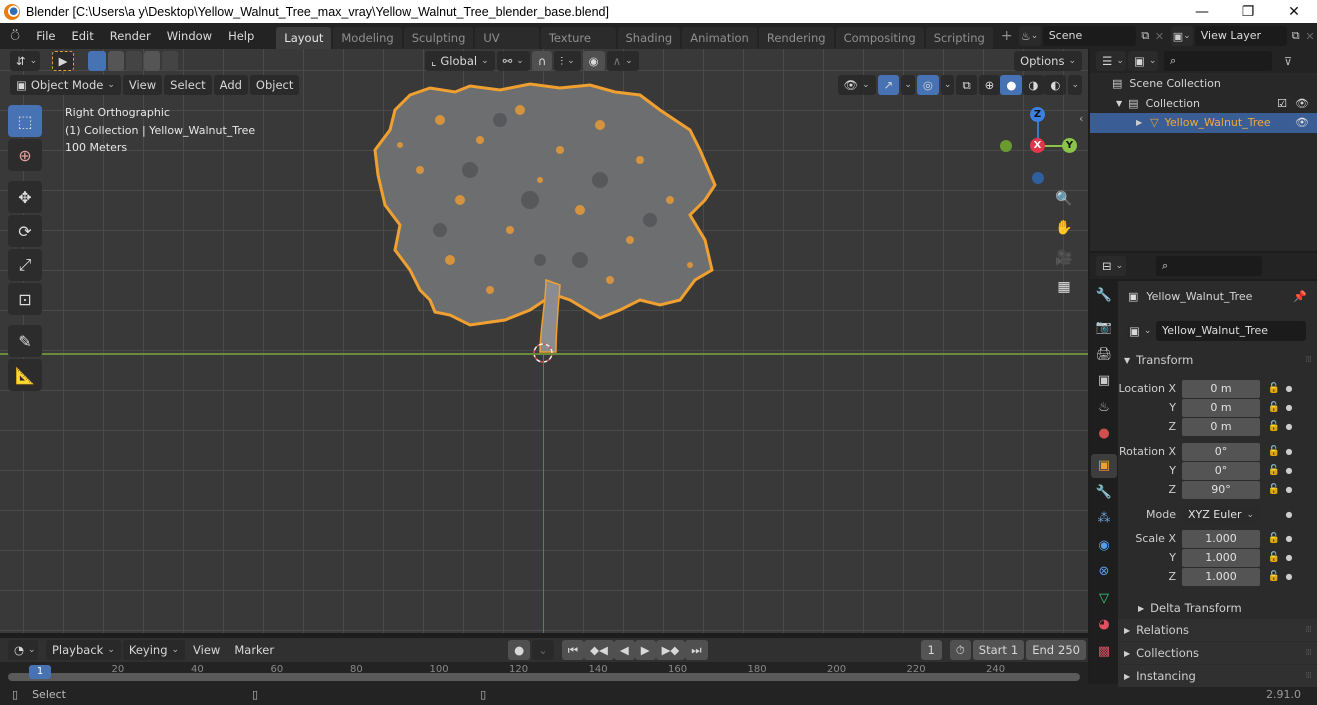 The image size is (1317, 705). I want to click on zoom-view-button: 🔍, so click(1064, 199).